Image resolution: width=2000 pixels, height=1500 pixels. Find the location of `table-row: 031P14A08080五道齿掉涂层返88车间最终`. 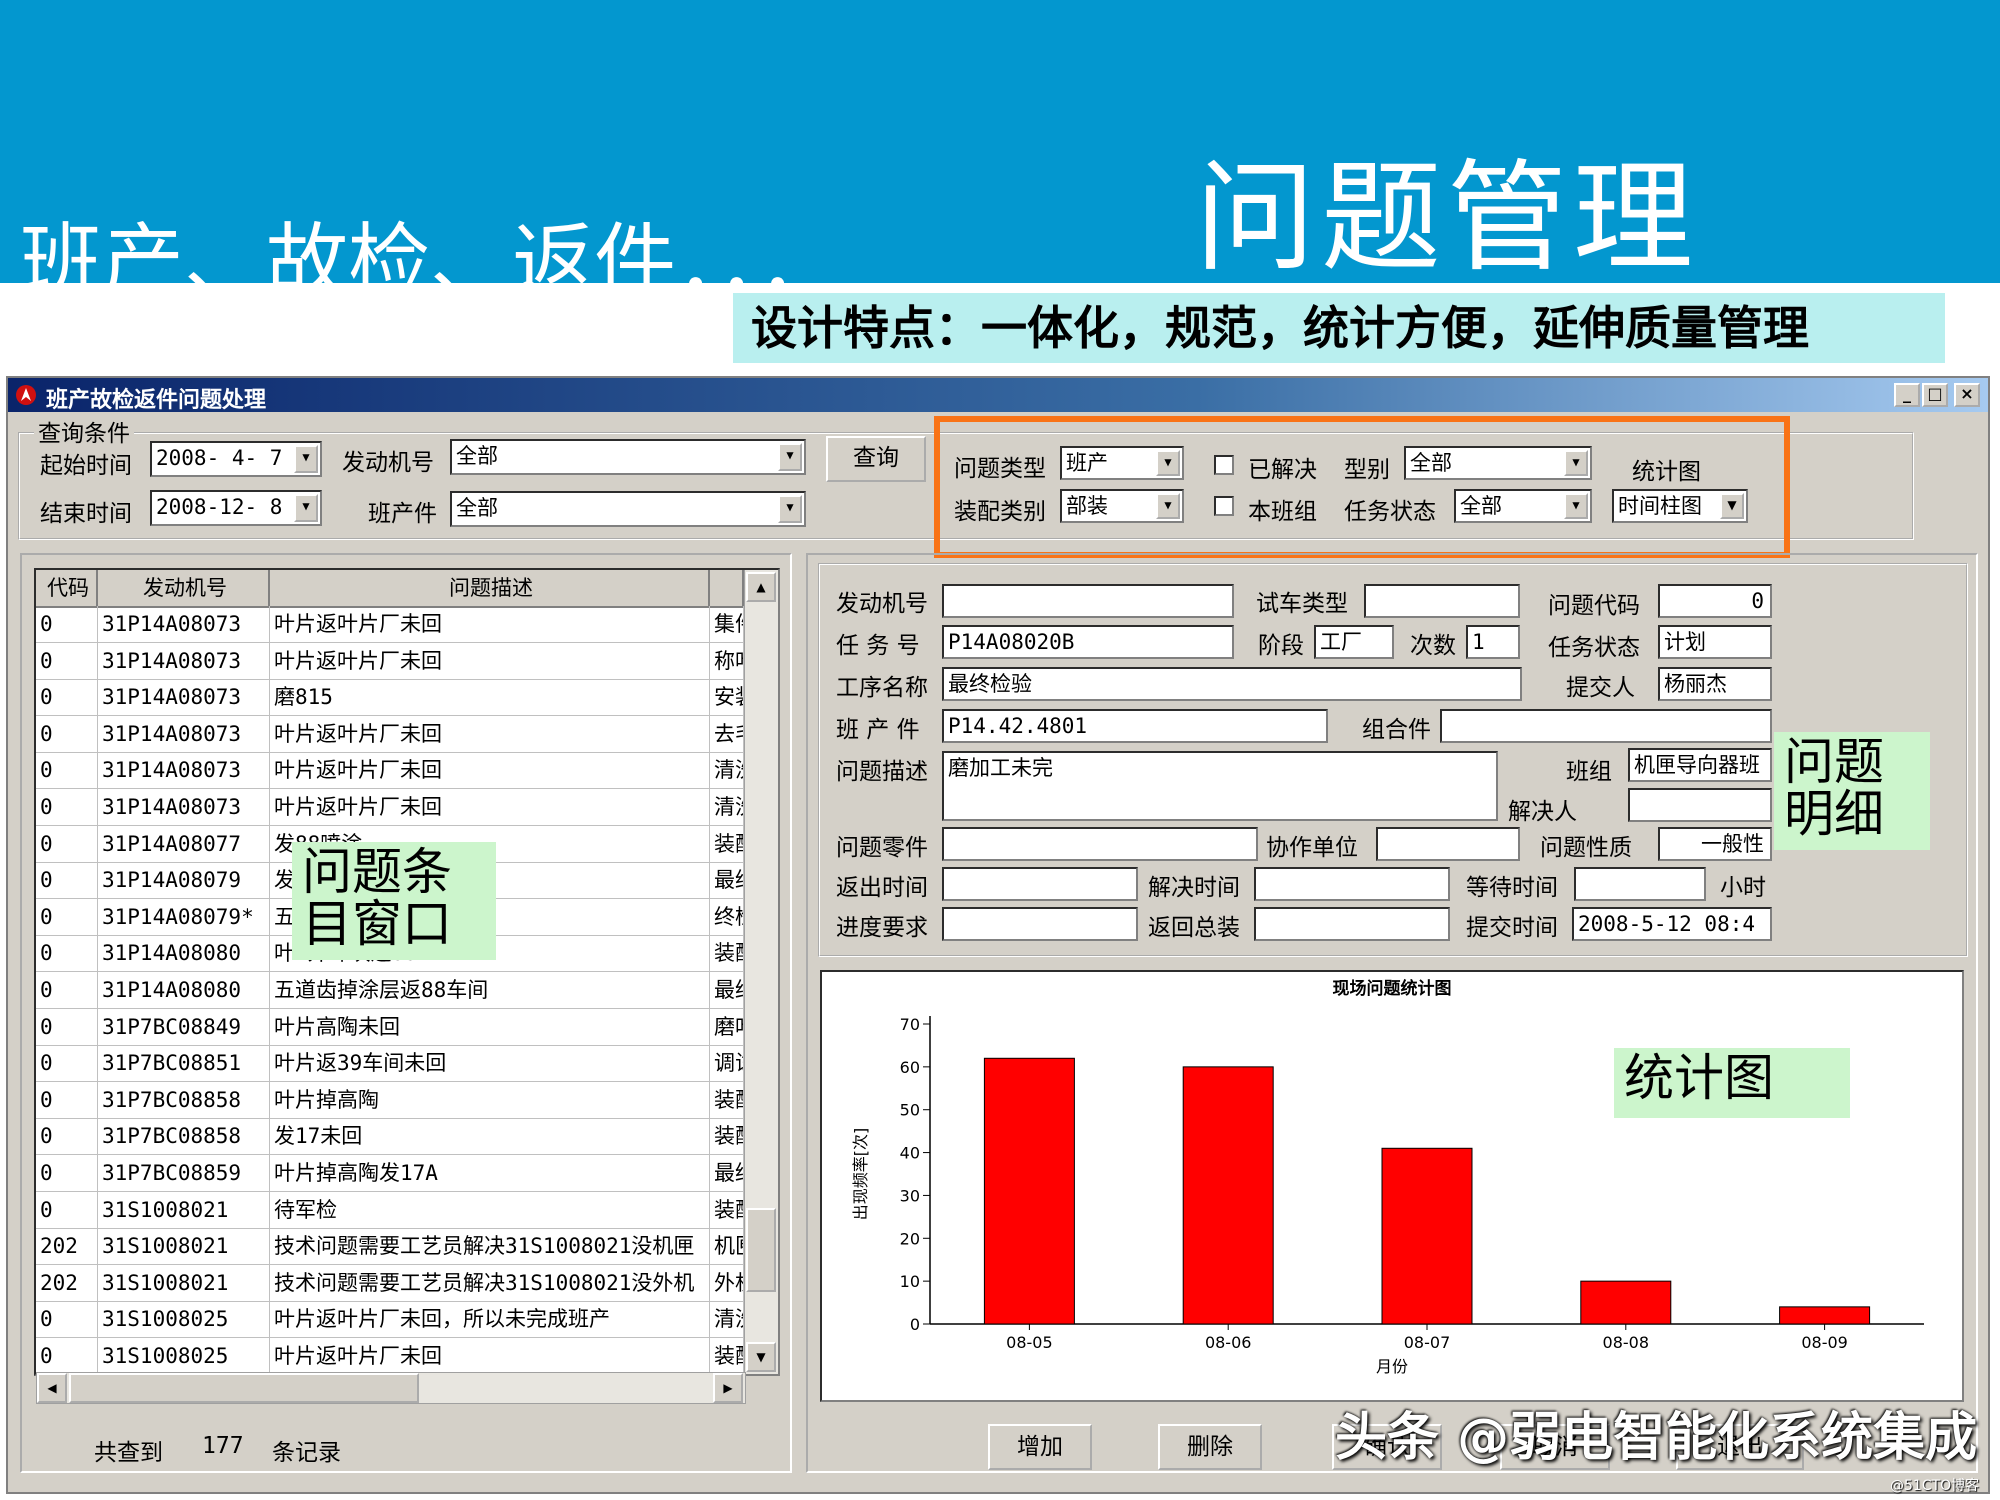

table-row: 031P14A08080五道齿掉涂层返88车间最终 is located at coordinates (390, 990).